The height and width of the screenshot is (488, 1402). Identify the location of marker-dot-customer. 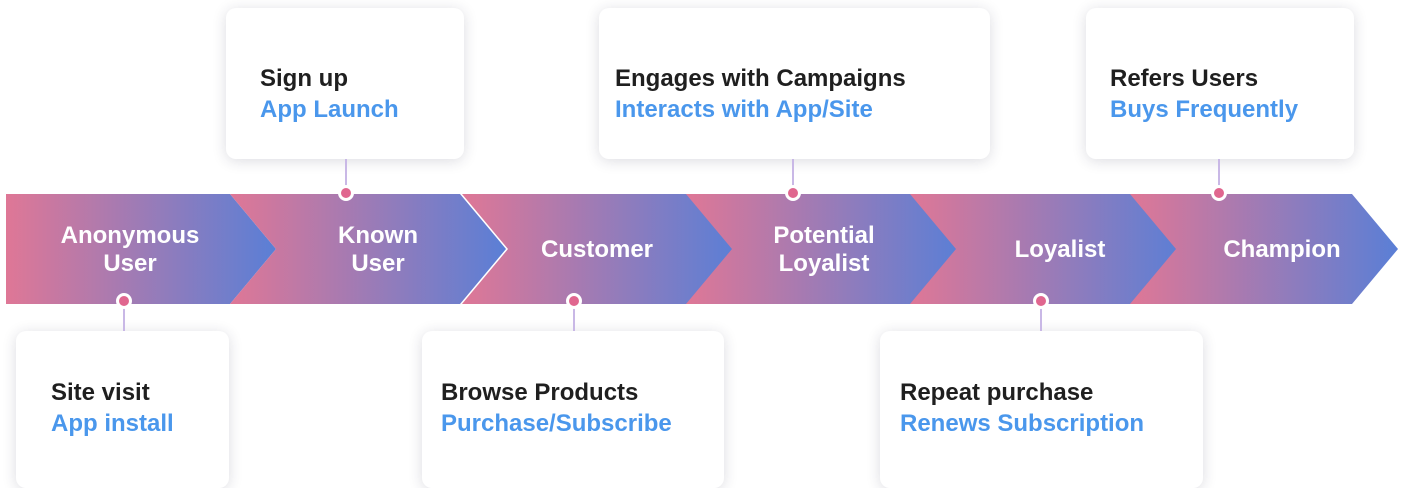
(574, 301).